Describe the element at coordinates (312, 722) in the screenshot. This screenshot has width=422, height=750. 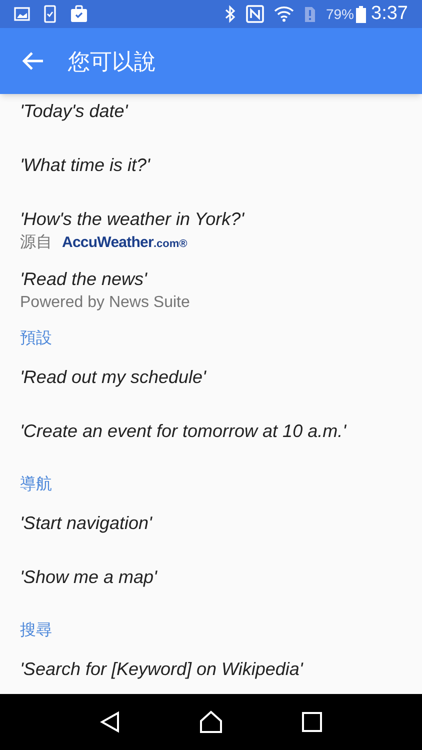
I see `recent-apps-icon` at that location.